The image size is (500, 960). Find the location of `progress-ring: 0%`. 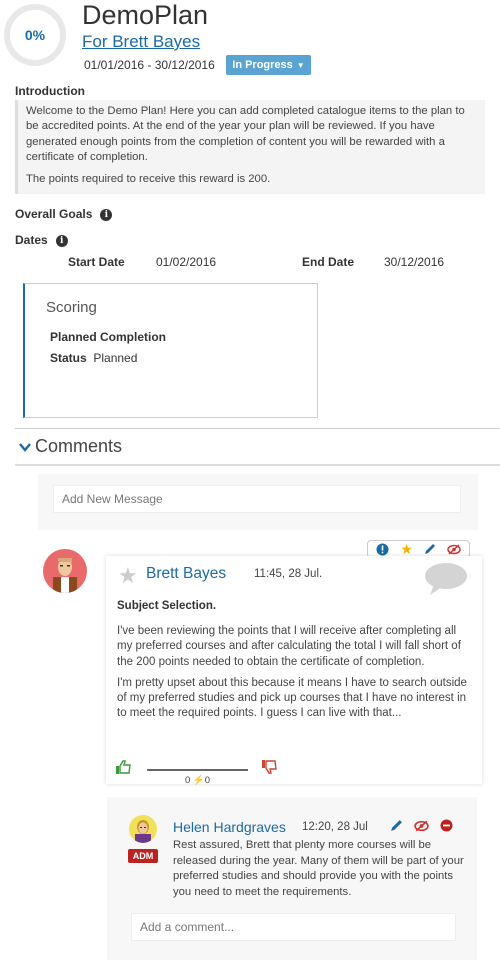

progress-ring: 0% is located at coordinates (35, 35).